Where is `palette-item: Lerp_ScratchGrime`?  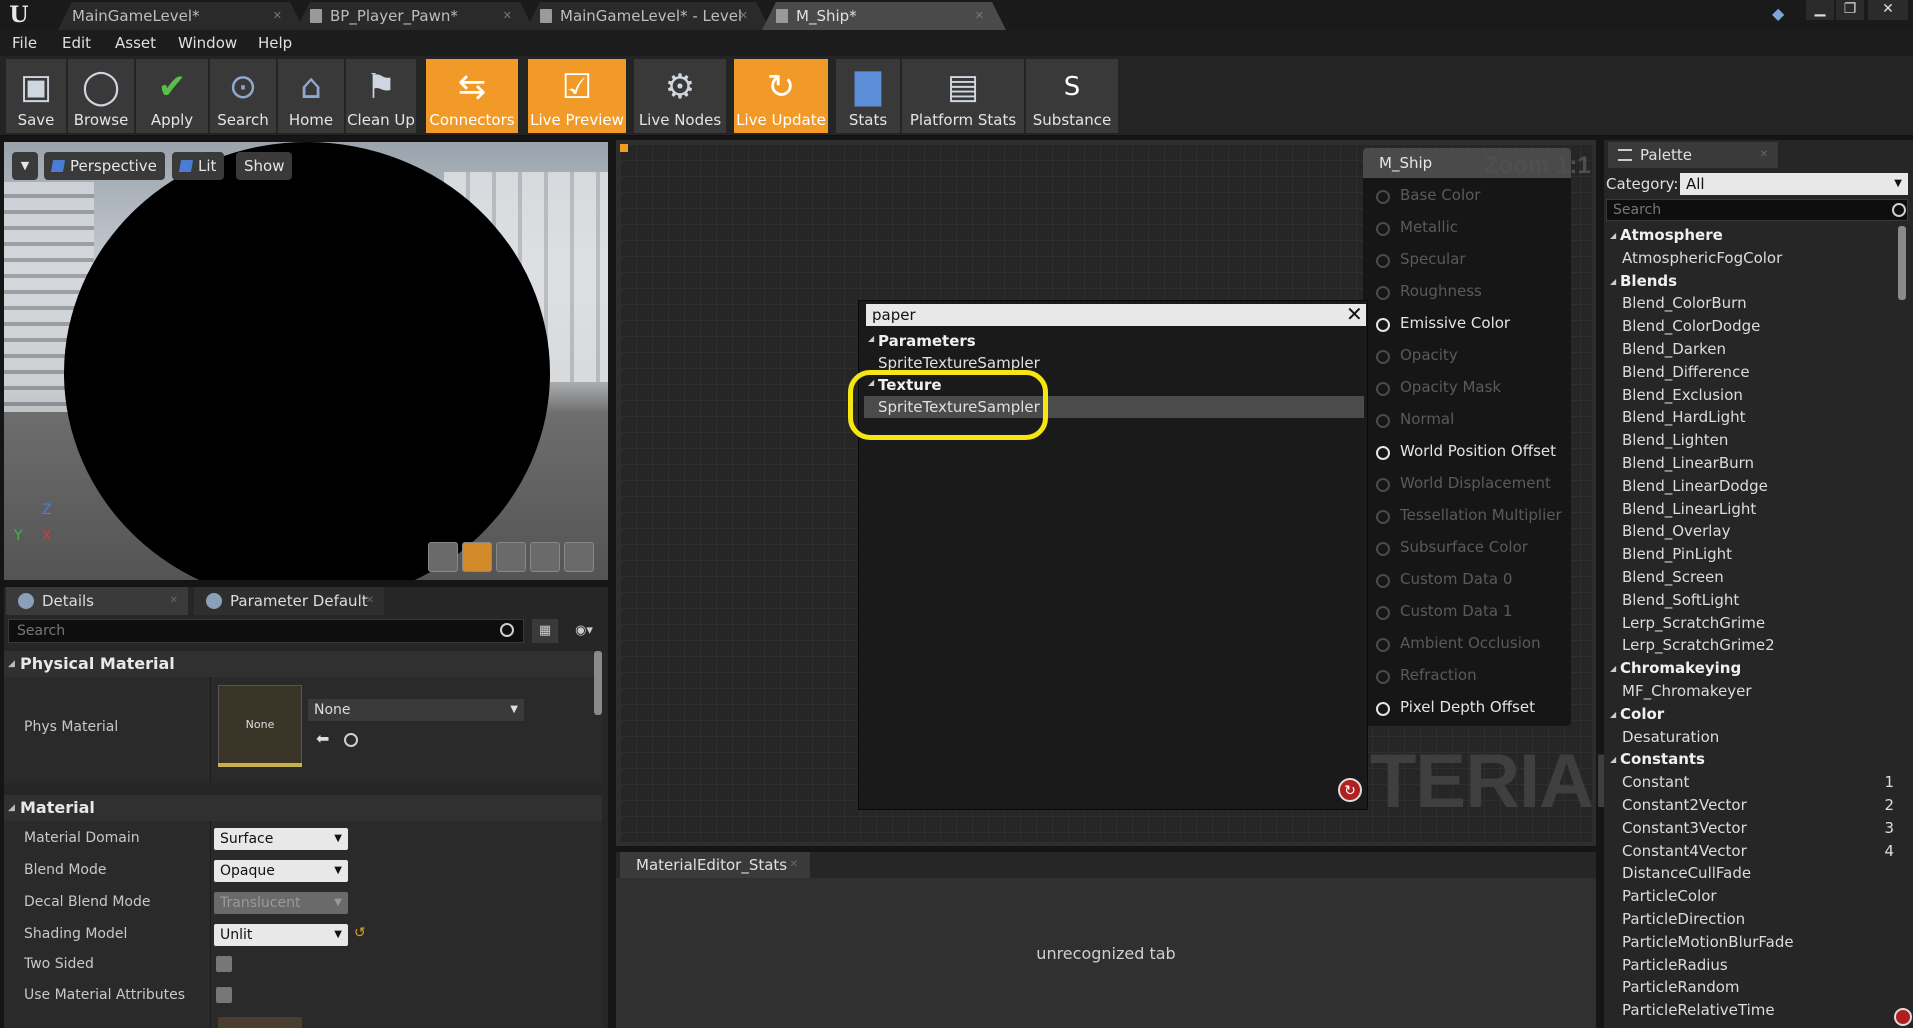
palette-item: Lerp_ScratchGrime is located at coordinates (1752, 623).